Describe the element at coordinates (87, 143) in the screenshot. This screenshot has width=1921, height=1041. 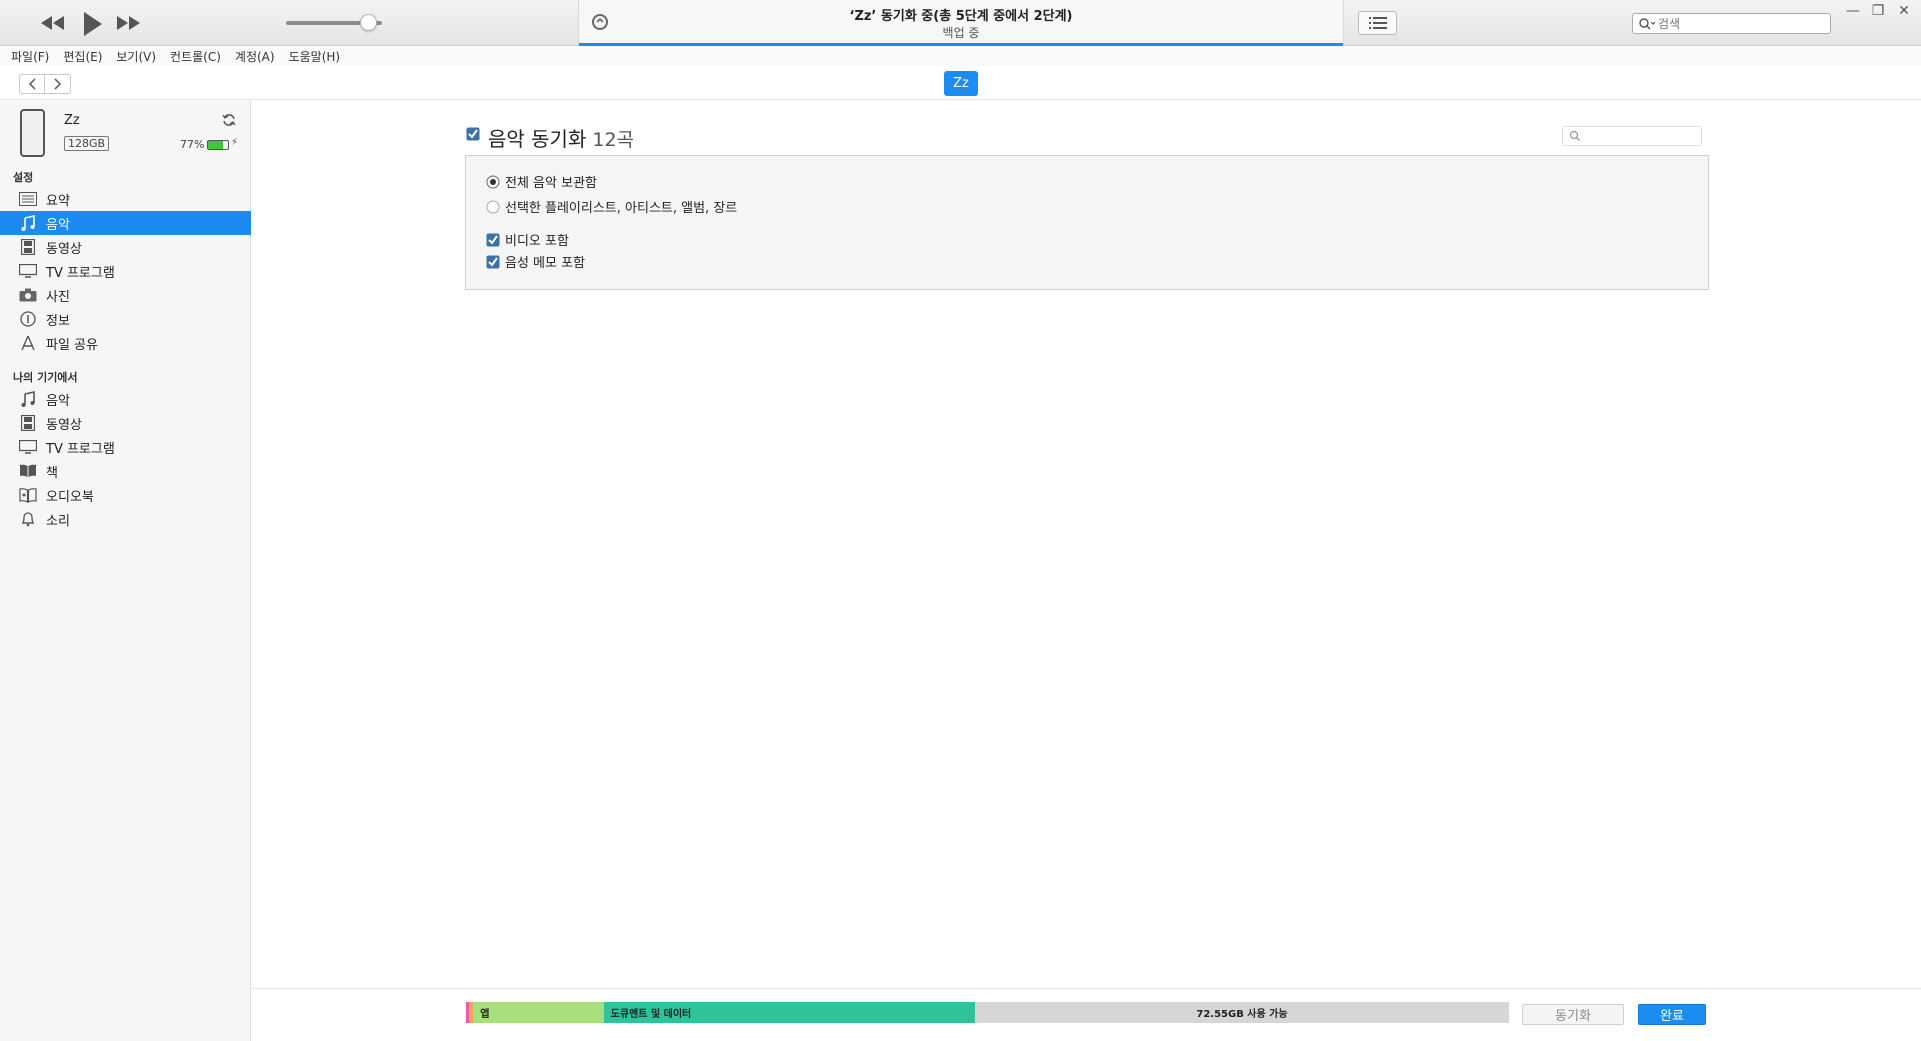
I see `device-capacity-badge: 128GB` at that location.